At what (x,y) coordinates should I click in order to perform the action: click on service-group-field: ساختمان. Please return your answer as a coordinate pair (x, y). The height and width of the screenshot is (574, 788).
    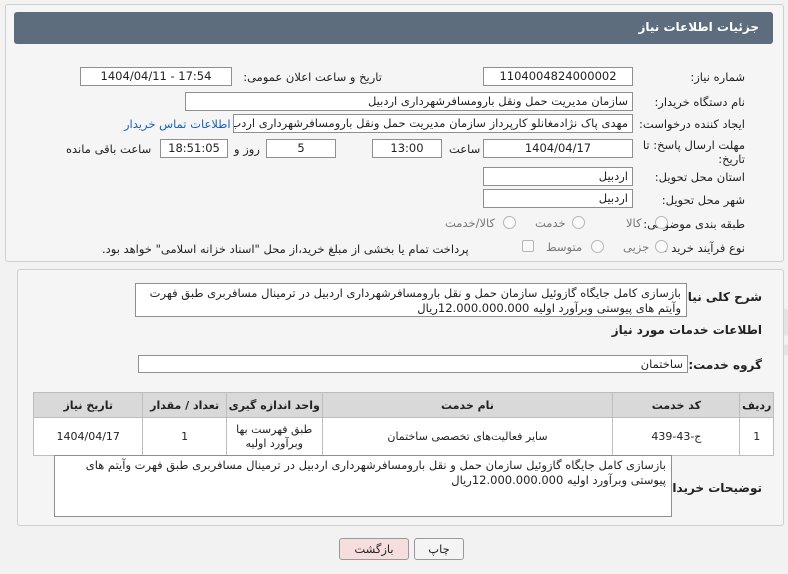
    Looking at the image, I should click on (413, 364).